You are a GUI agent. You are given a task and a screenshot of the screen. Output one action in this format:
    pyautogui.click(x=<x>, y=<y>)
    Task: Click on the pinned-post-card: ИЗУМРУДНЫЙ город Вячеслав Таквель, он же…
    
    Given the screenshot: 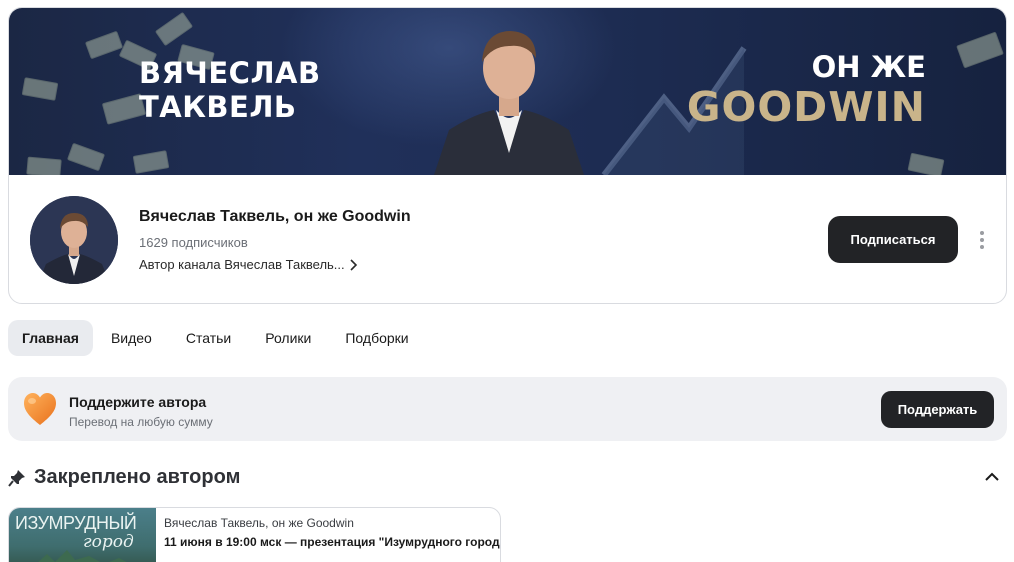 What is the action you would take?
    pyautogui.click(x=254, y=534)
    